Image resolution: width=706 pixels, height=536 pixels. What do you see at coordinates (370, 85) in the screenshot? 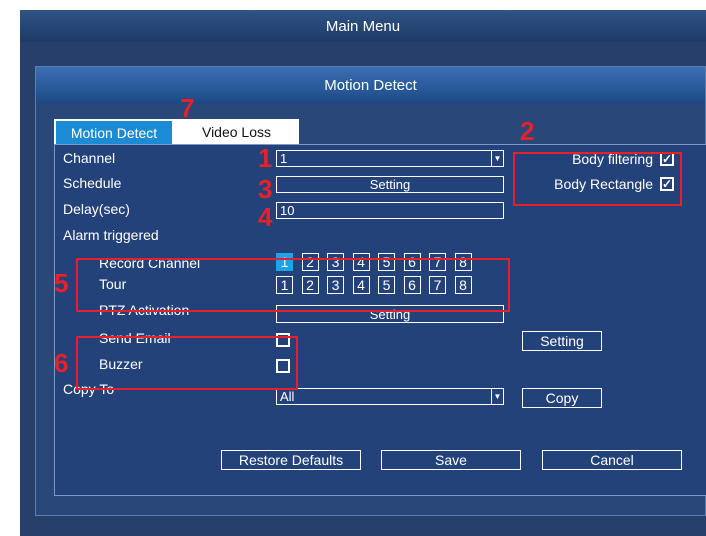
I see `dialog-title: Motion Detect` at bounding box center [370, 85].